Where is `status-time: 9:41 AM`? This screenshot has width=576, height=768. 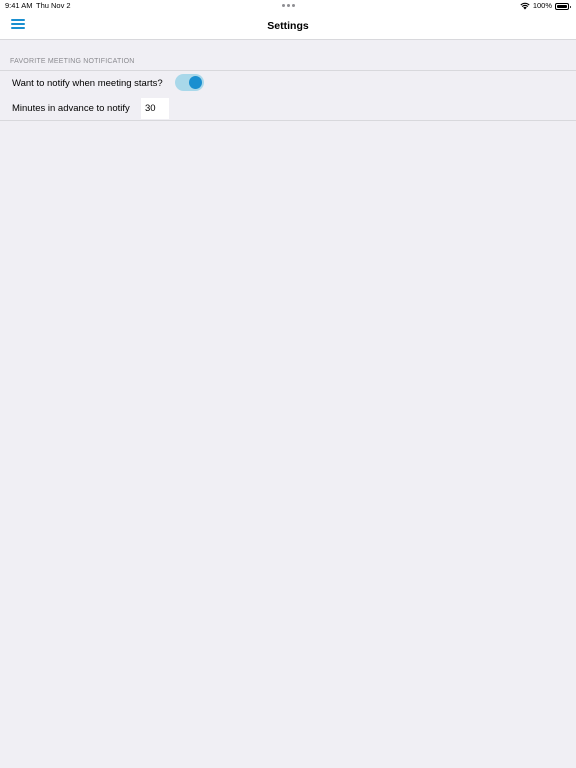
status-time: 9:41 AM is located at coordinates (19, 5).